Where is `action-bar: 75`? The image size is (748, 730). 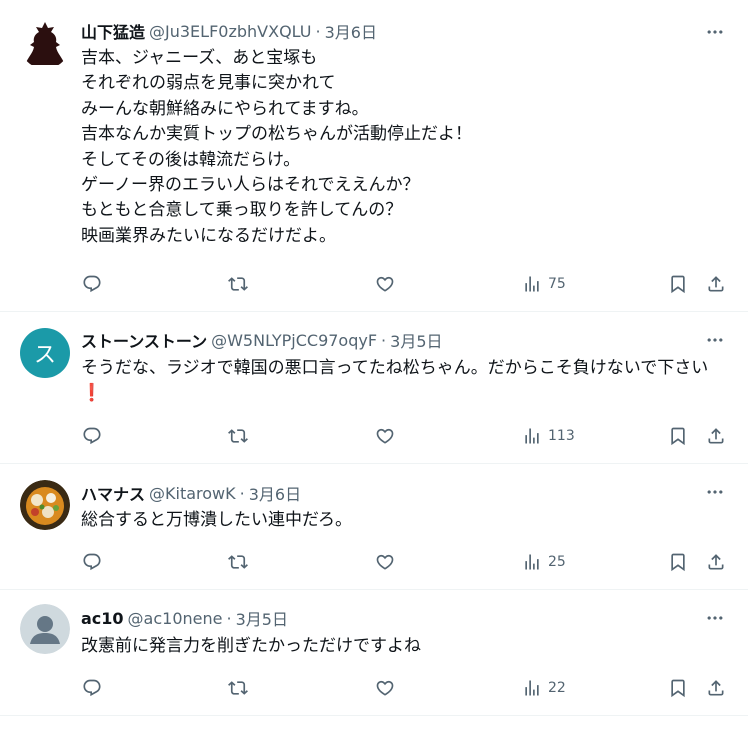 action-bar: 75 is located at coordinates (374, 284).